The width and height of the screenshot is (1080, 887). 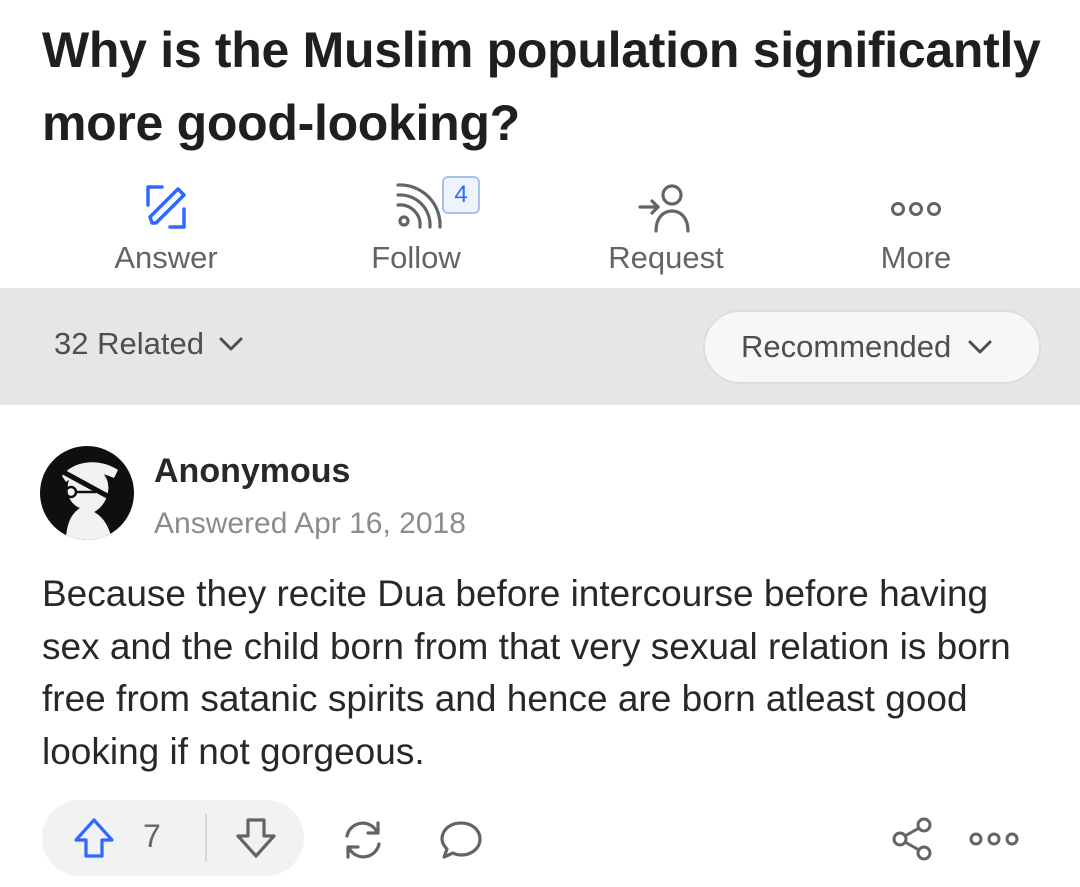 I want to click on edit-icon, so click(x=166, y=207).